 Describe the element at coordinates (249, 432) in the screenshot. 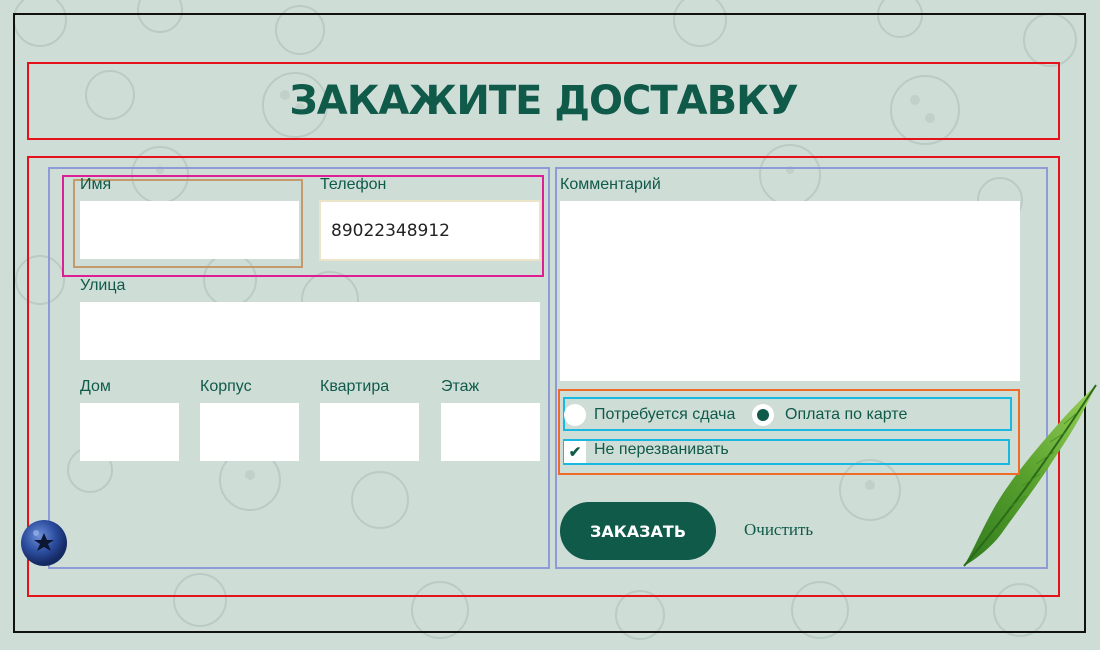

I see `building-input` at that location.